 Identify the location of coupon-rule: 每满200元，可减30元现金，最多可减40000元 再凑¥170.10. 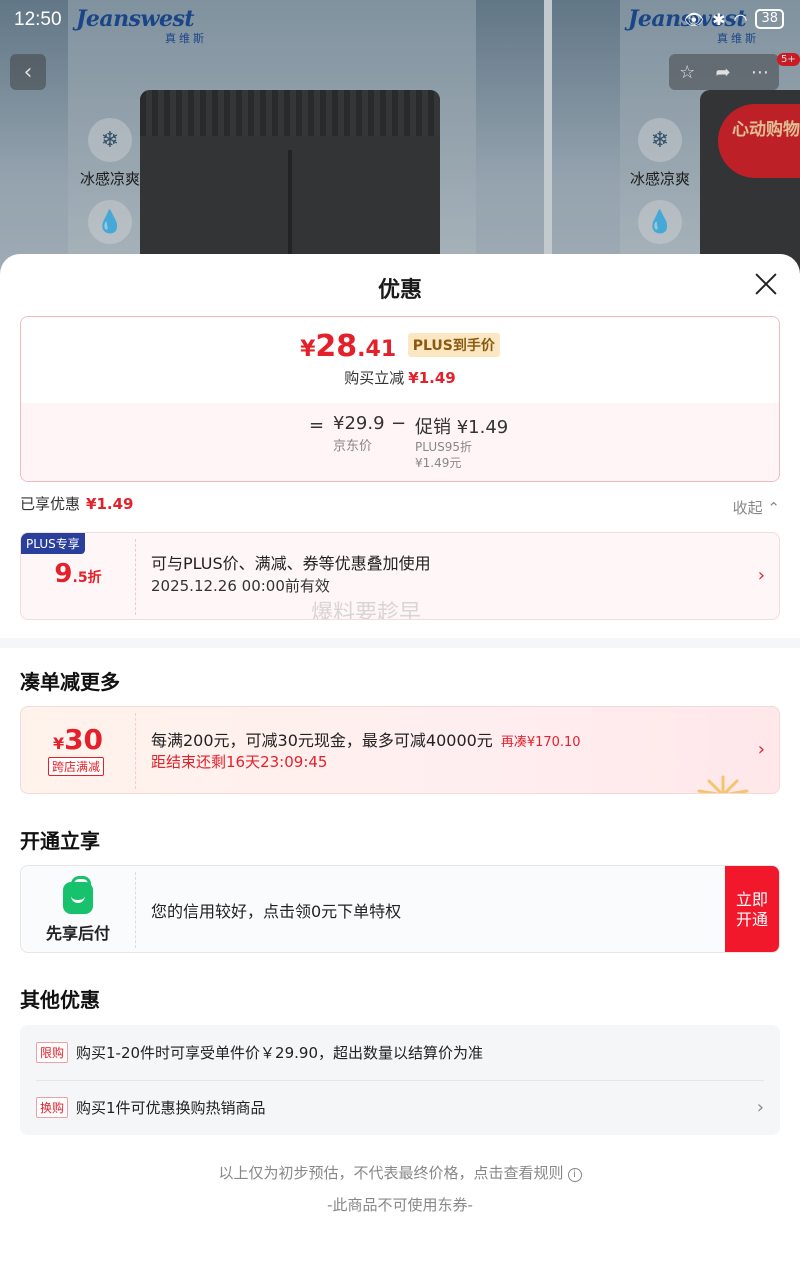
(366, 739).